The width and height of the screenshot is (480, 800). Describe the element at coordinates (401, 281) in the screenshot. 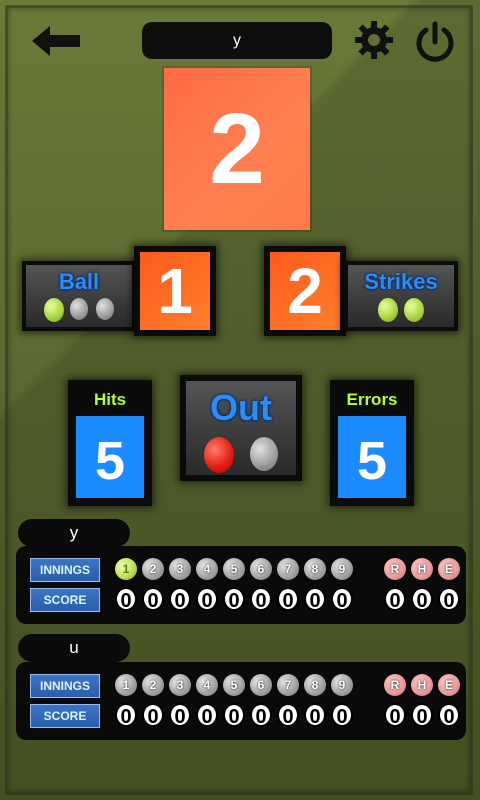

I see `strike-label: Strikes` at that location.